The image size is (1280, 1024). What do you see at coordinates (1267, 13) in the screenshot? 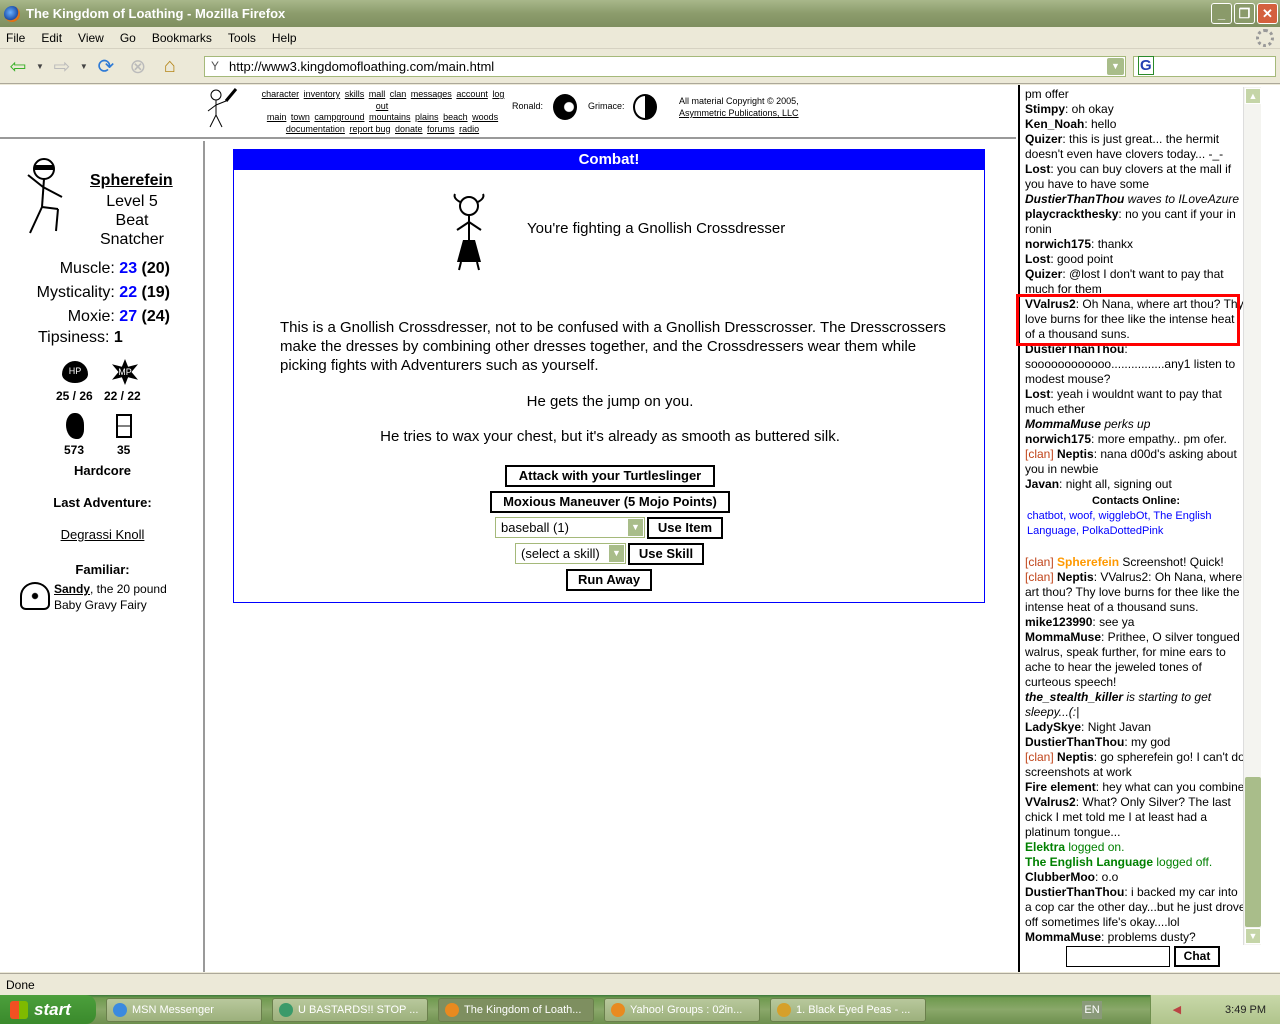
I see `close-button: ✕` at bounding box center [1267, 13].